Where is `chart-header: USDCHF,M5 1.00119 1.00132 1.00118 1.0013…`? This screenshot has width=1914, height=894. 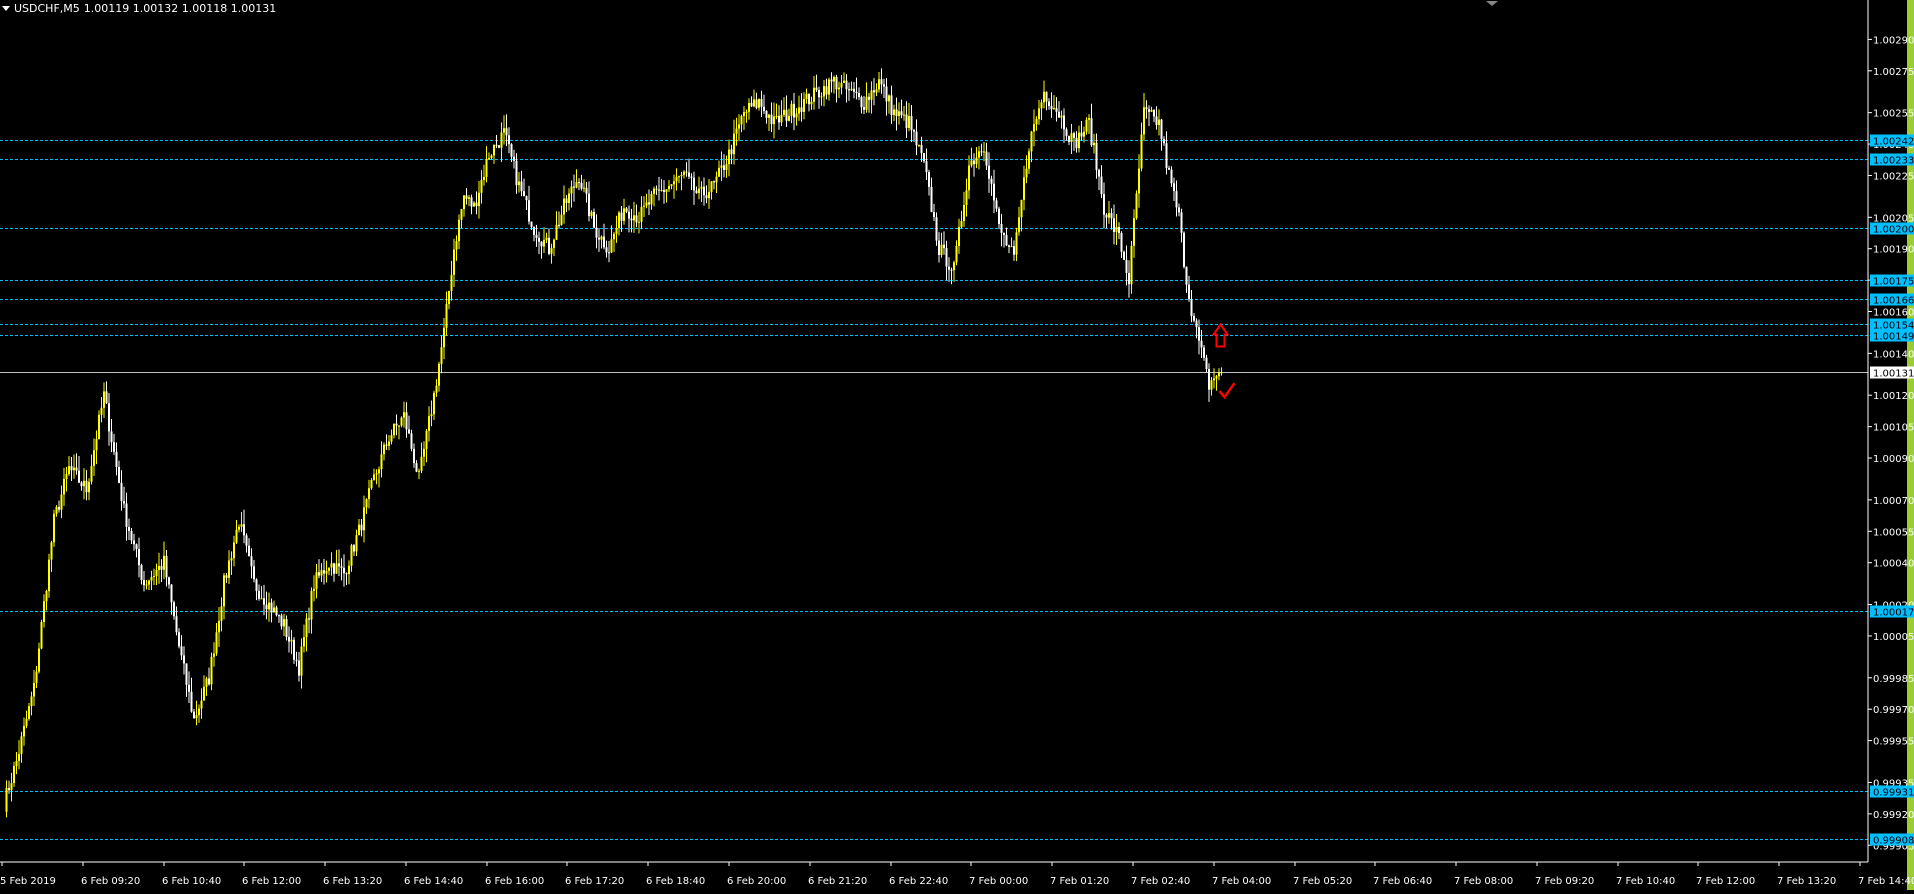
chart-header: USDCHF,M5 1.00119 1.00132 1.00118 1.0013… is located at coordinates (139, 8).